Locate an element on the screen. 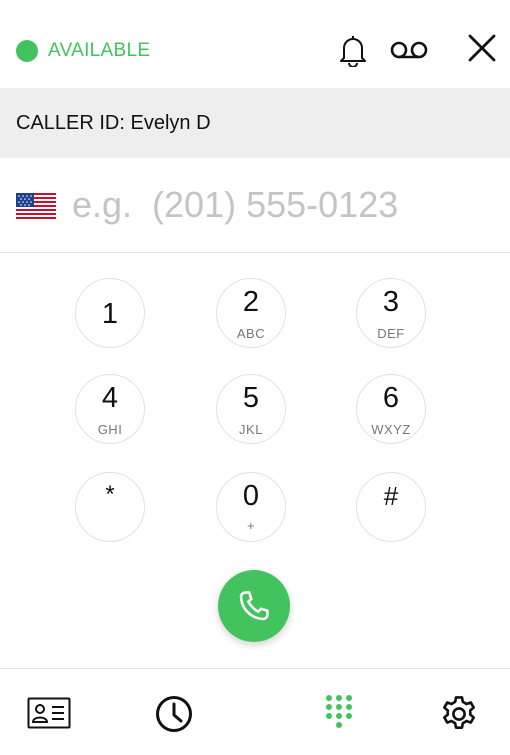 The image size is (510, 755). key-1: 1 is located at coordinates (110, 313).